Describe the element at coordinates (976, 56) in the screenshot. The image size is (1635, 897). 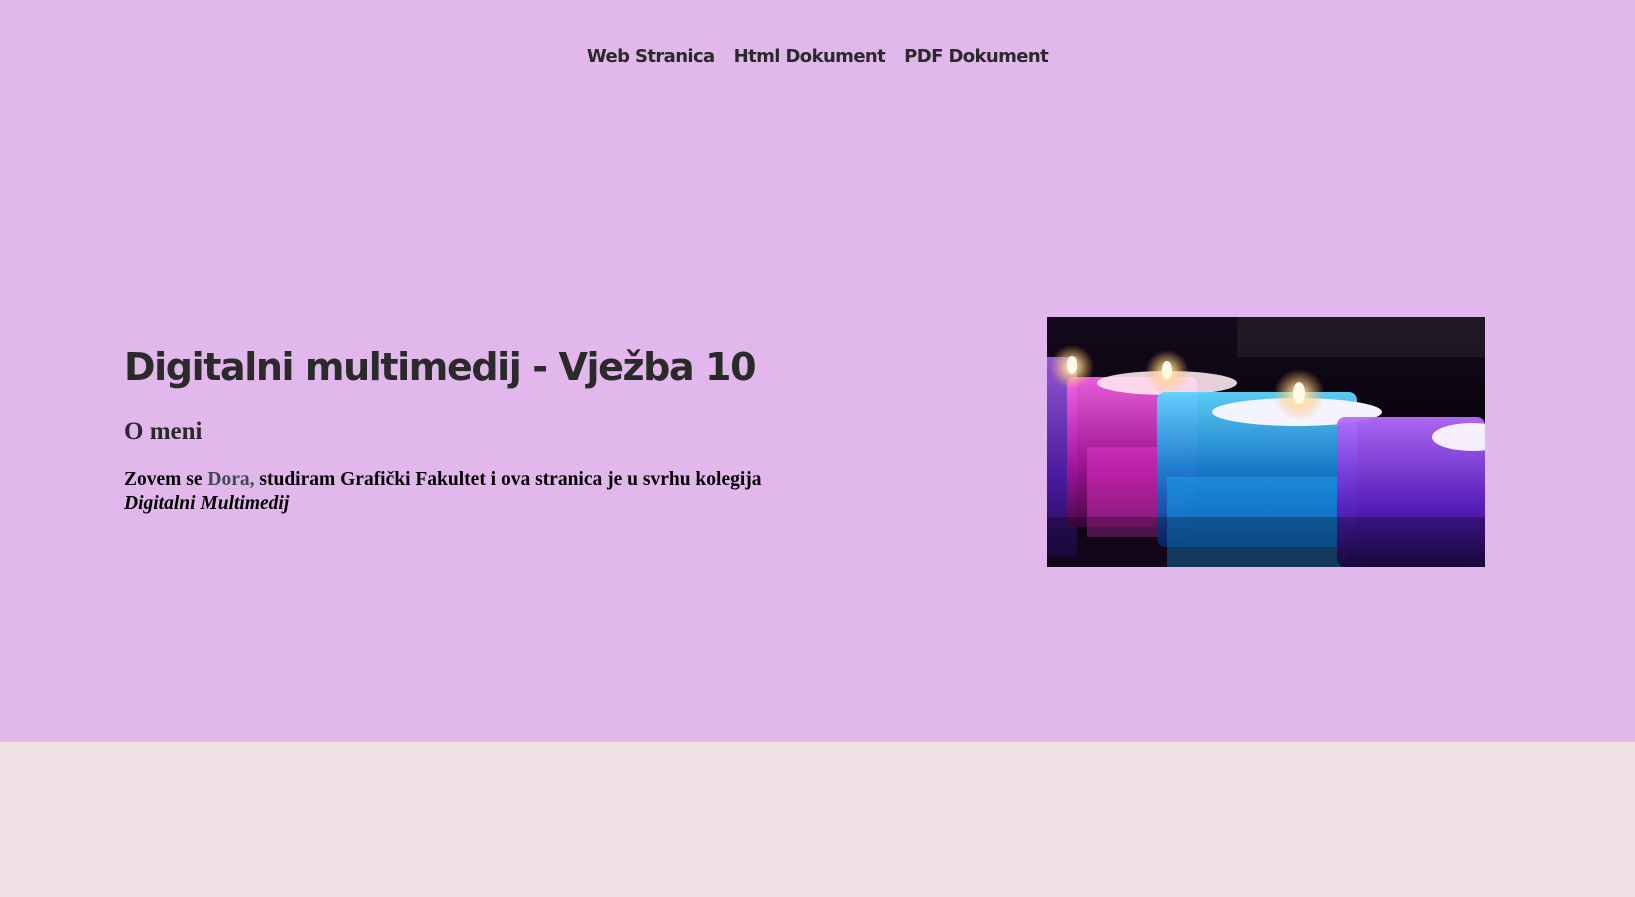
I see `nav-link-pdf-dokument: PDF Dokument` at that location.